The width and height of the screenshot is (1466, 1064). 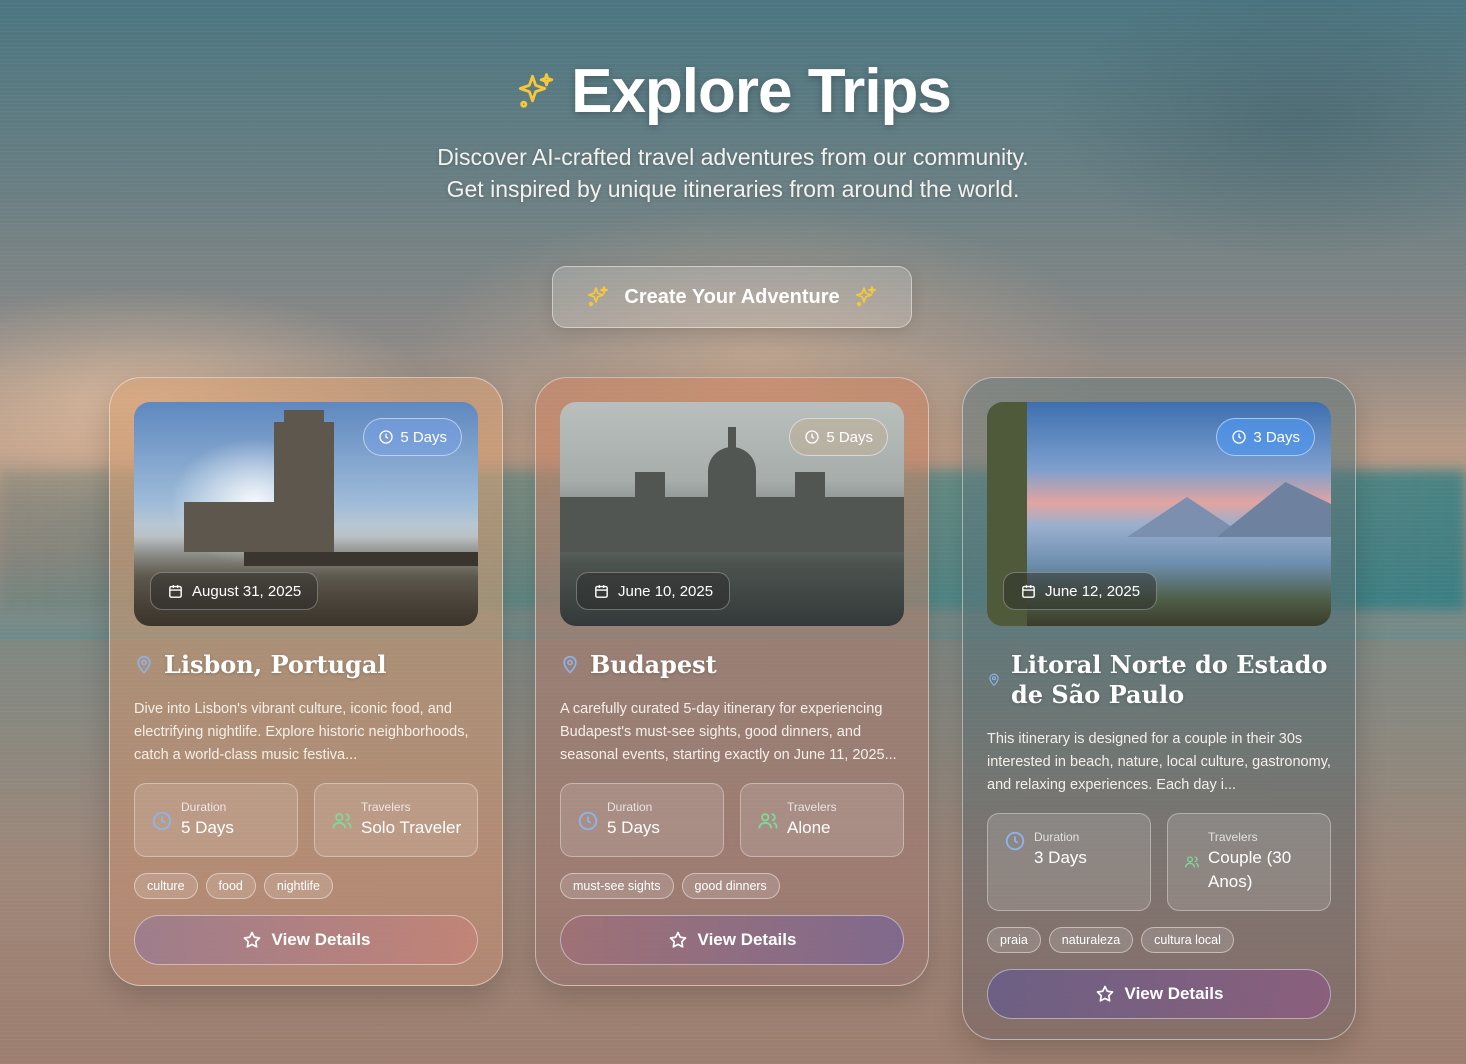 What do you see at coordinates (234, 527) in the screenshot?
I see `photo-bastion` at bounding box center [234, 527].